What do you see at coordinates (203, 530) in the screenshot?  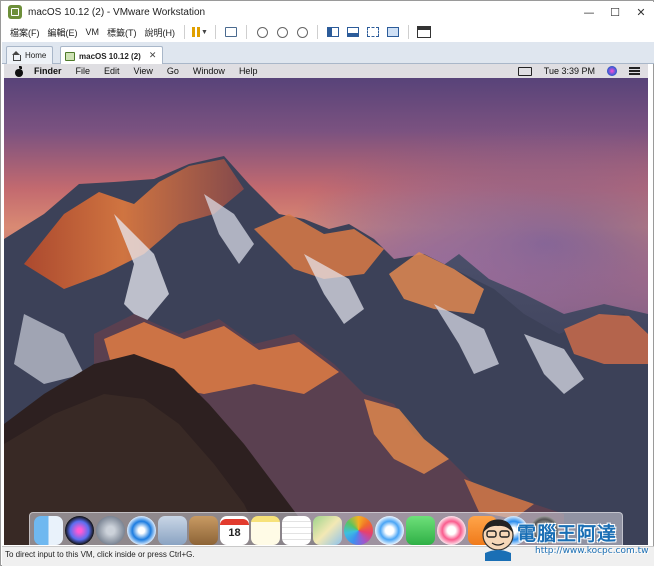 I see `contacts-icon` at bounding box center [203, 530].